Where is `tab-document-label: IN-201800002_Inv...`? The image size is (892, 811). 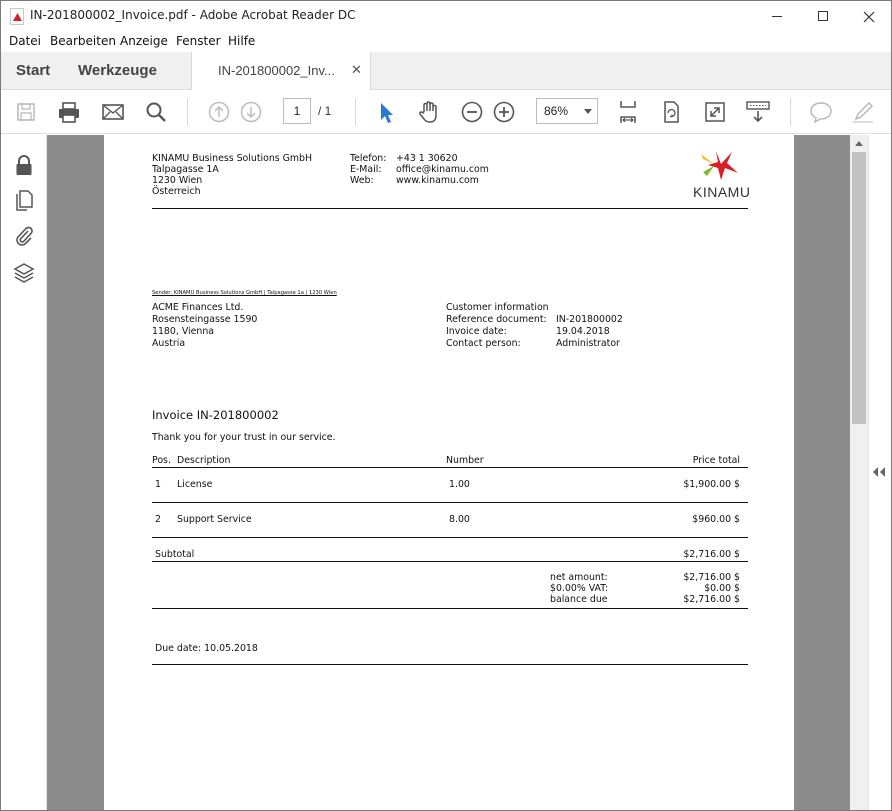
tab-document-label: IN-201800002_Inv... is located at coordinates (276, 70).